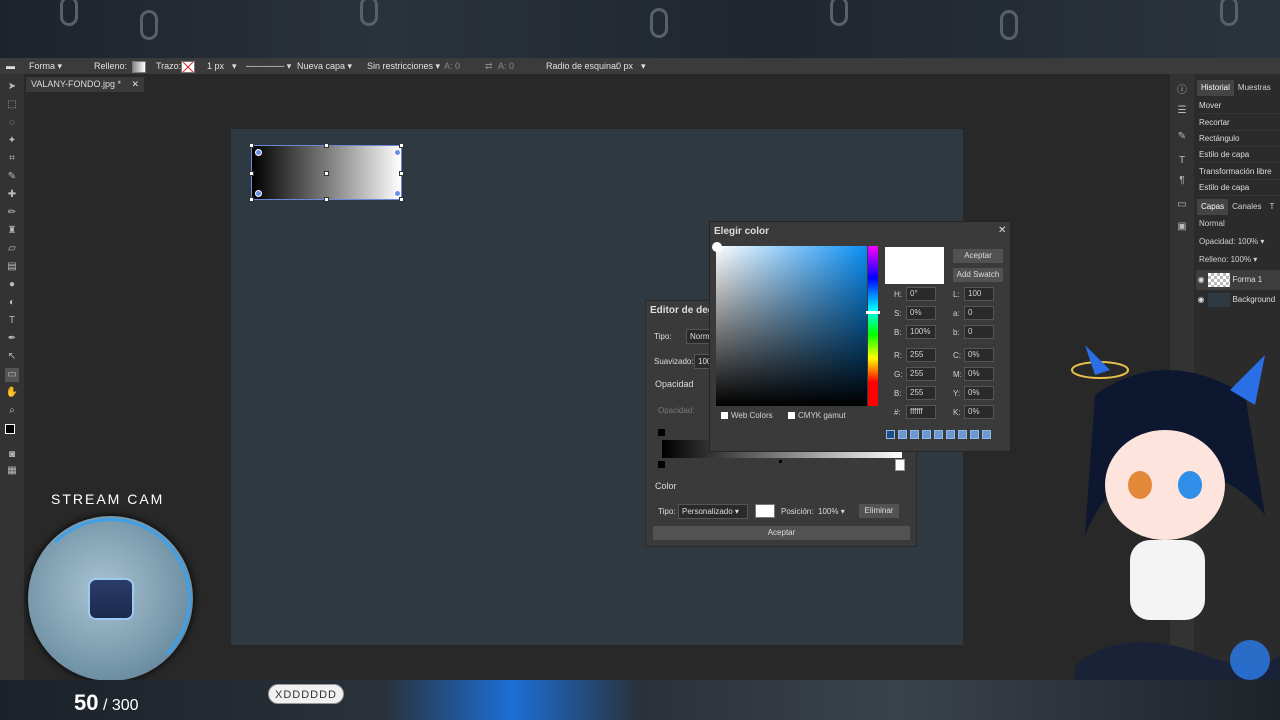 Image resolution: width=1280 pixels, height=720 pixels. What do you see at coordinates (12, 267) in the screenshot?
I see `gradient-tool-icon: ▤` at bounding box center [12, 267].